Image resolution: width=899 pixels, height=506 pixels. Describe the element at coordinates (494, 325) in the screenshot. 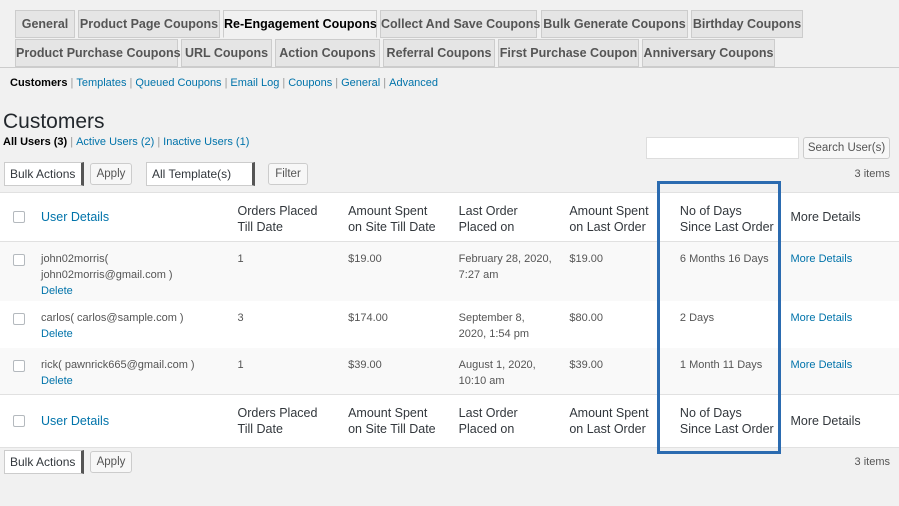

I see `last-order-cell: September 8, 2020, 1:54 pm` at that location.